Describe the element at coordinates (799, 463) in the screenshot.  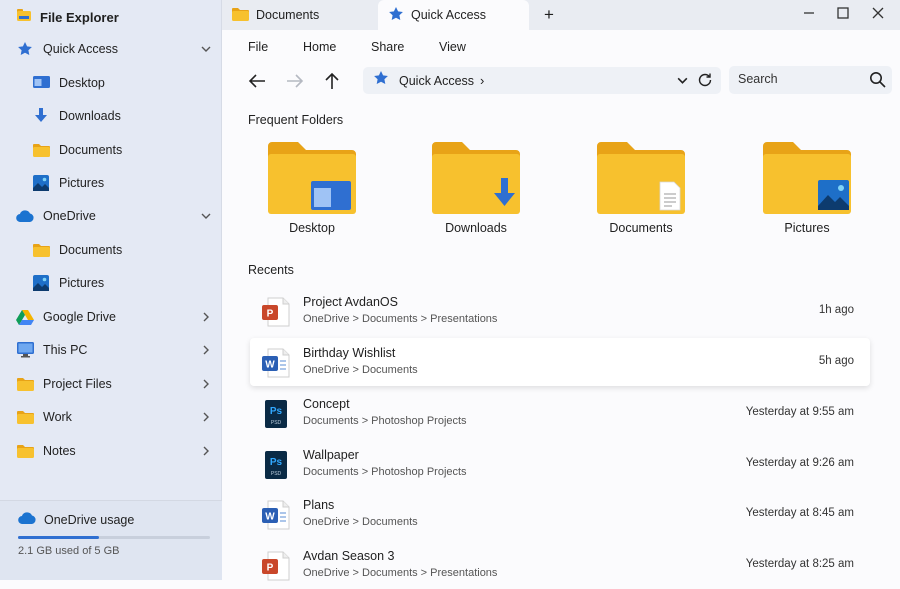
I see `file-time: Yesterday at 9:26 am` at that location.